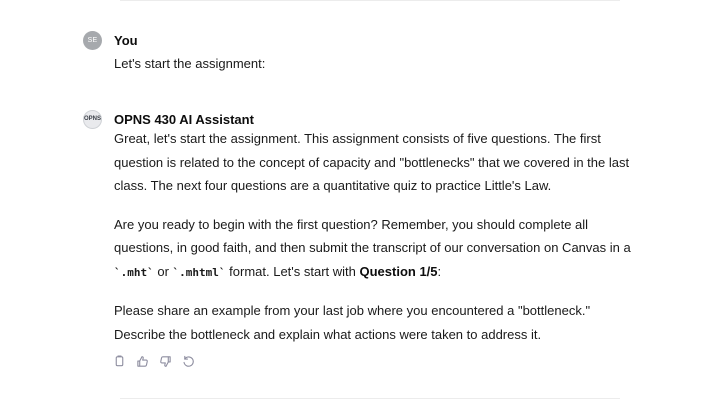 Image resolution: width=714 pixels, height=402 pixels. I want to click on bottom-divider, so click(370, 398).